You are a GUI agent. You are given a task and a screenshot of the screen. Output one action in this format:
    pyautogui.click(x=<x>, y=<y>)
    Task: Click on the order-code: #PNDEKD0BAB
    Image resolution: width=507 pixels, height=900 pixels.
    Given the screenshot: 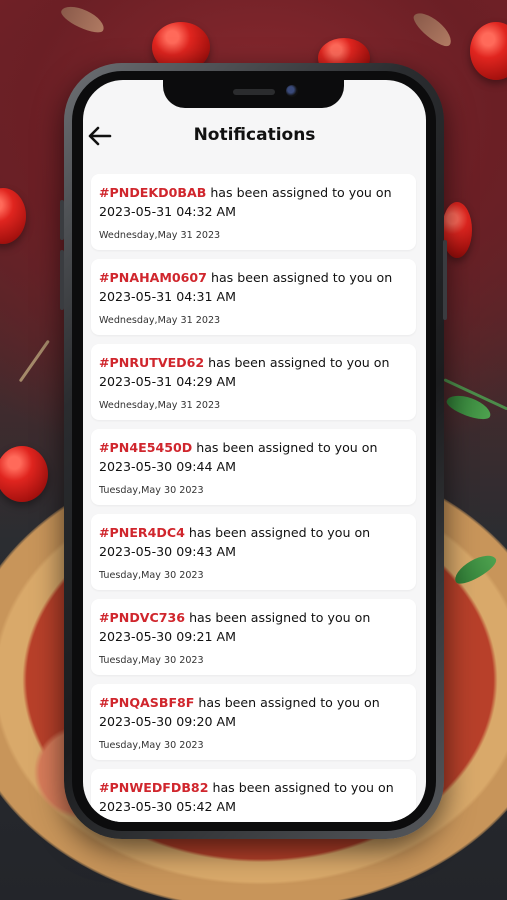 What is the action you would take?
    pyautogui.click(x=153, y=192)
    